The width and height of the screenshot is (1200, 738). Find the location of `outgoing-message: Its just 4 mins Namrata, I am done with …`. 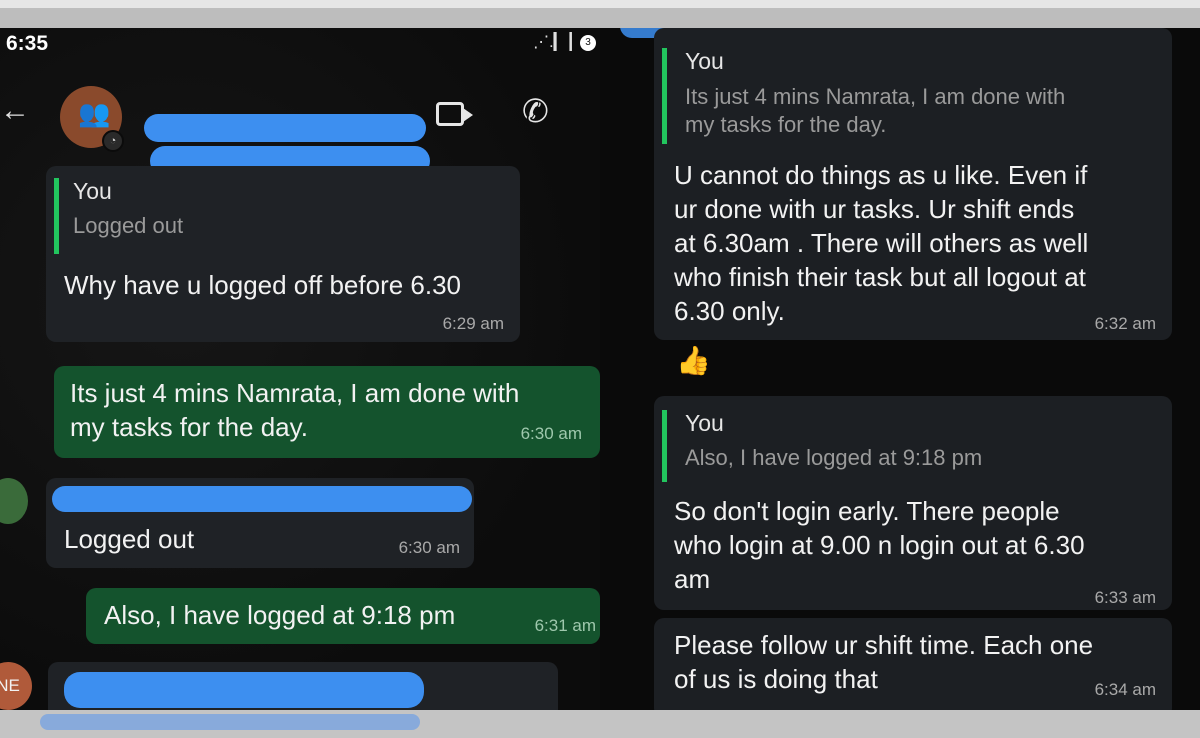

outgoing-message: Its just 4 mins Namrata, I am done with … is located at coordinates (327, 412).